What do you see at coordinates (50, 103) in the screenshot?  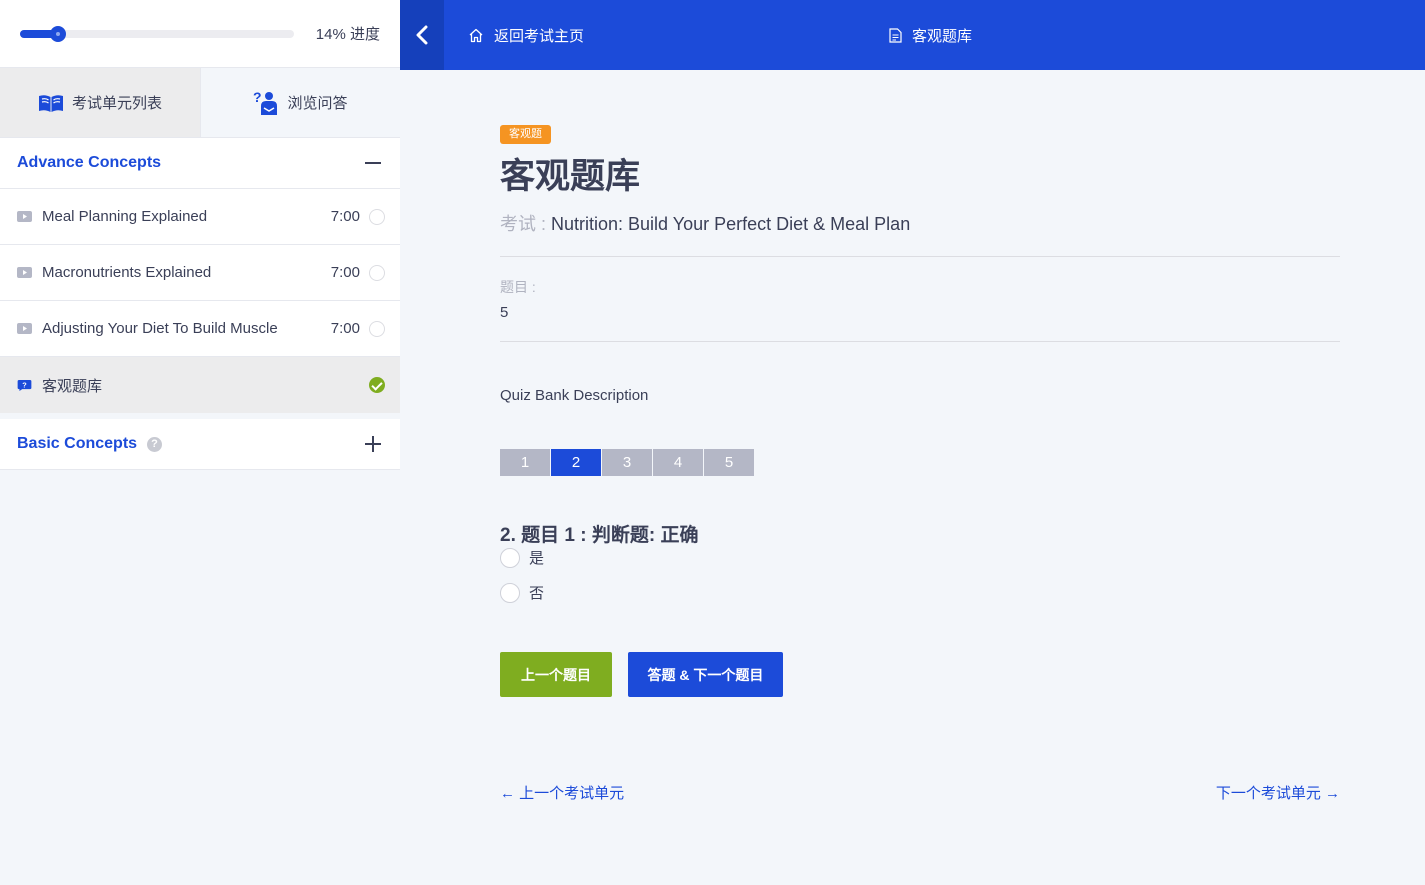 I see `book-icon` at bounding box center [50, 103].